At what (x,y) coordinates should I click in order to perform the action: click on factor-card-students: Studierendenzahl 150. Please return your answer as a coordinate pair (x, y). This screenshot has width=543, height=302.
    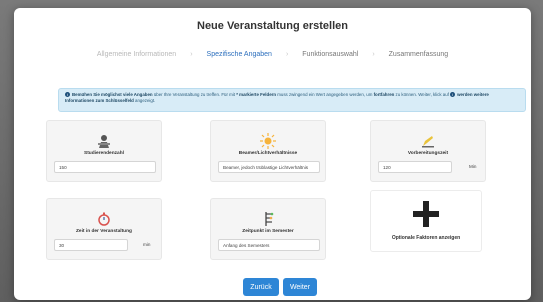
    Looking at the image, I should click on (104, 151).